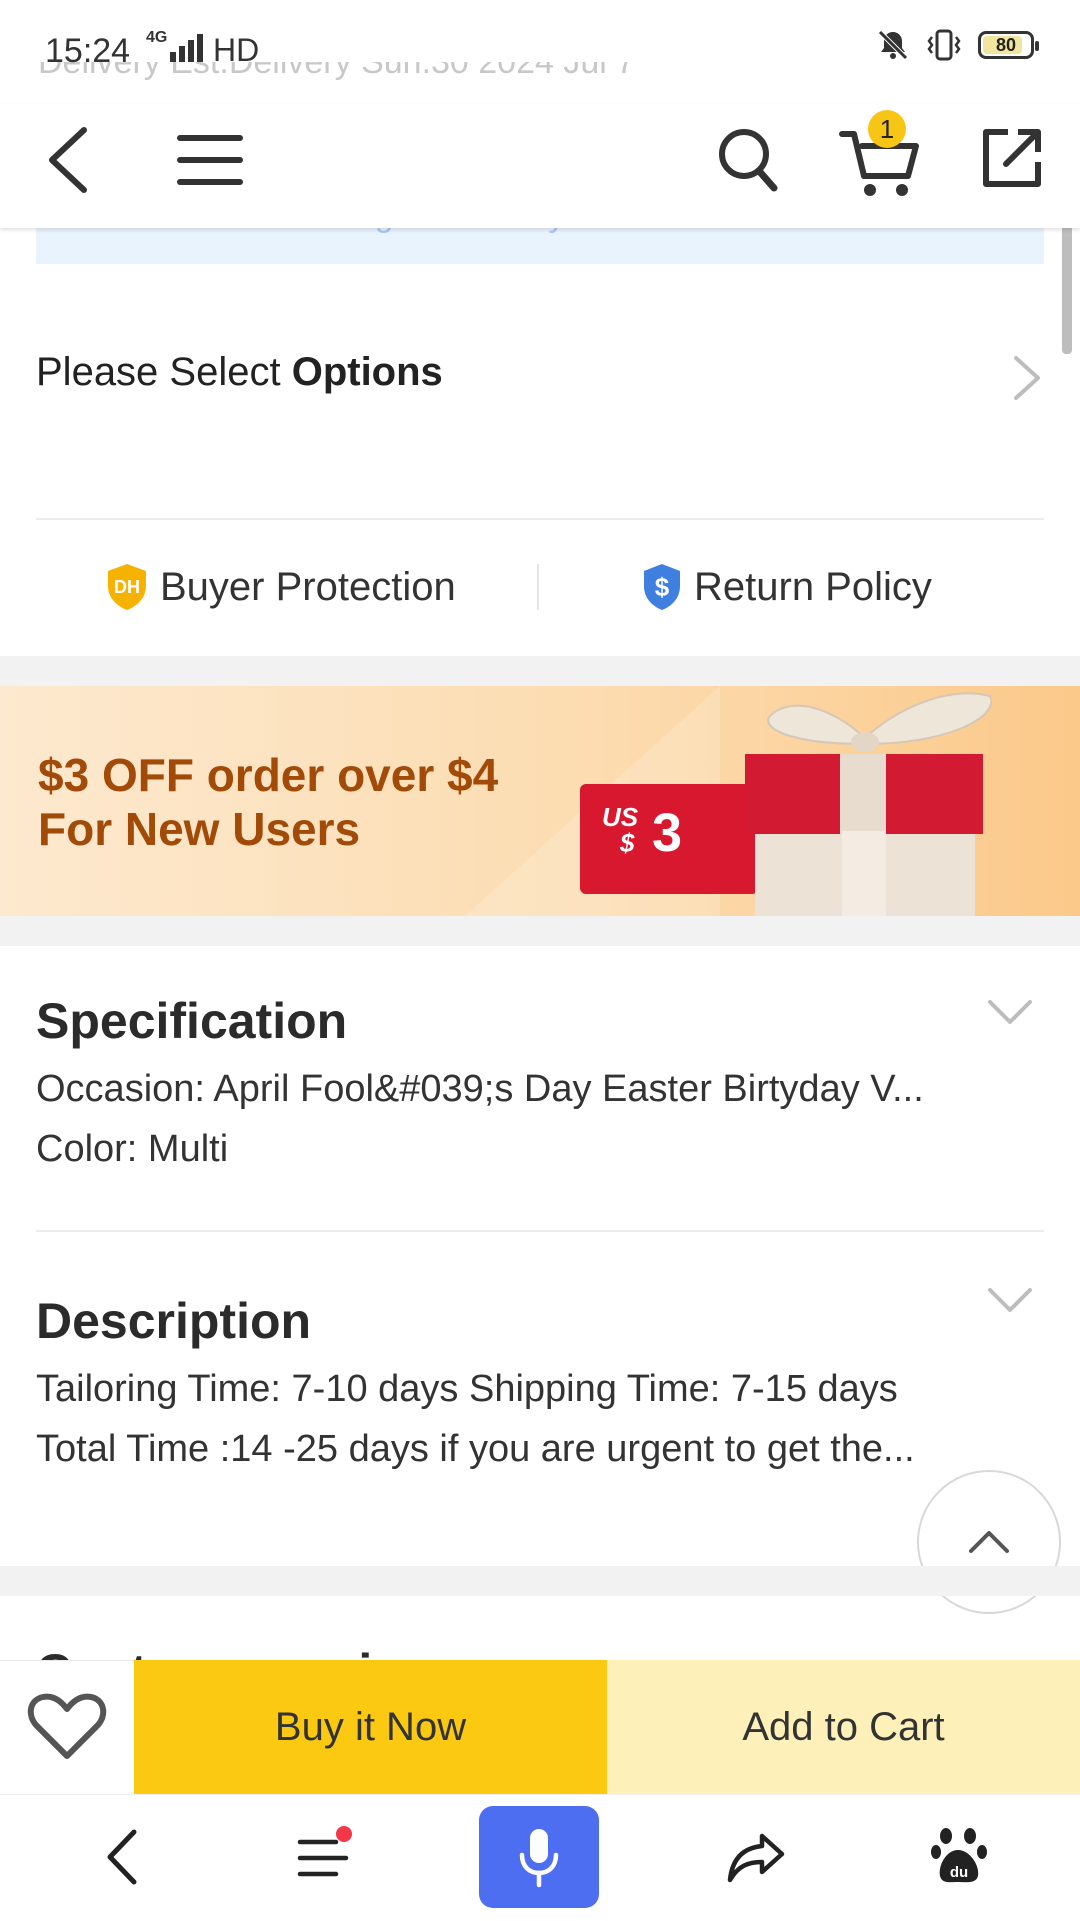 This screenshot has height=1921, width=1080. Describe the element at coordinates (173, 1321) in the screenshot. I see `description-title: Description` at that location.